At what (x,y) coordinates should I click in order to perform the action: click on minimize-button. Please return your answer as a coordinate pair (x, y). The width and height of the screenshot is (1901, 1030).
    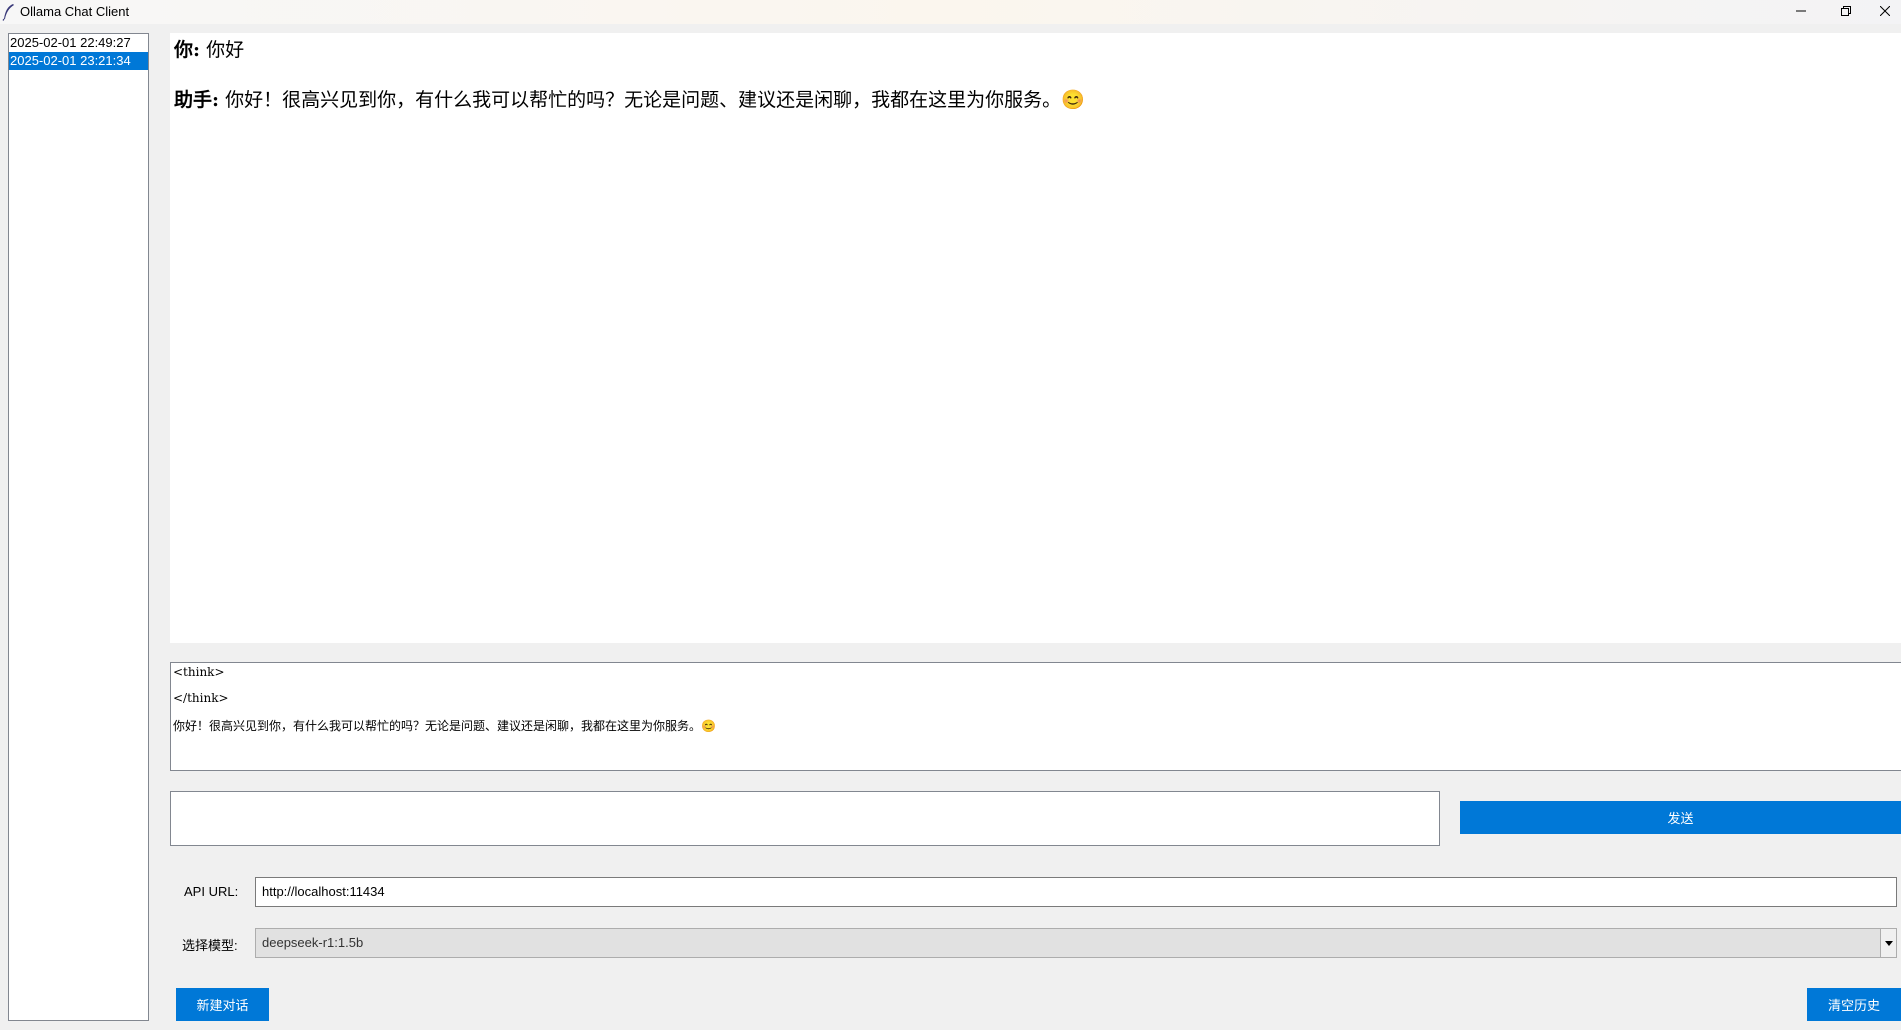
    Looking at the image, I should click on (1801, 11).